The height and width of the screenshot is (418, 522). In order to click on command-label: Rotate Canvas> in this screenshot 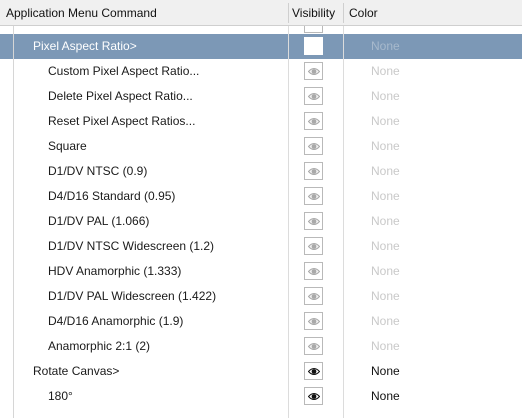, I will do `click(76, 371)`.